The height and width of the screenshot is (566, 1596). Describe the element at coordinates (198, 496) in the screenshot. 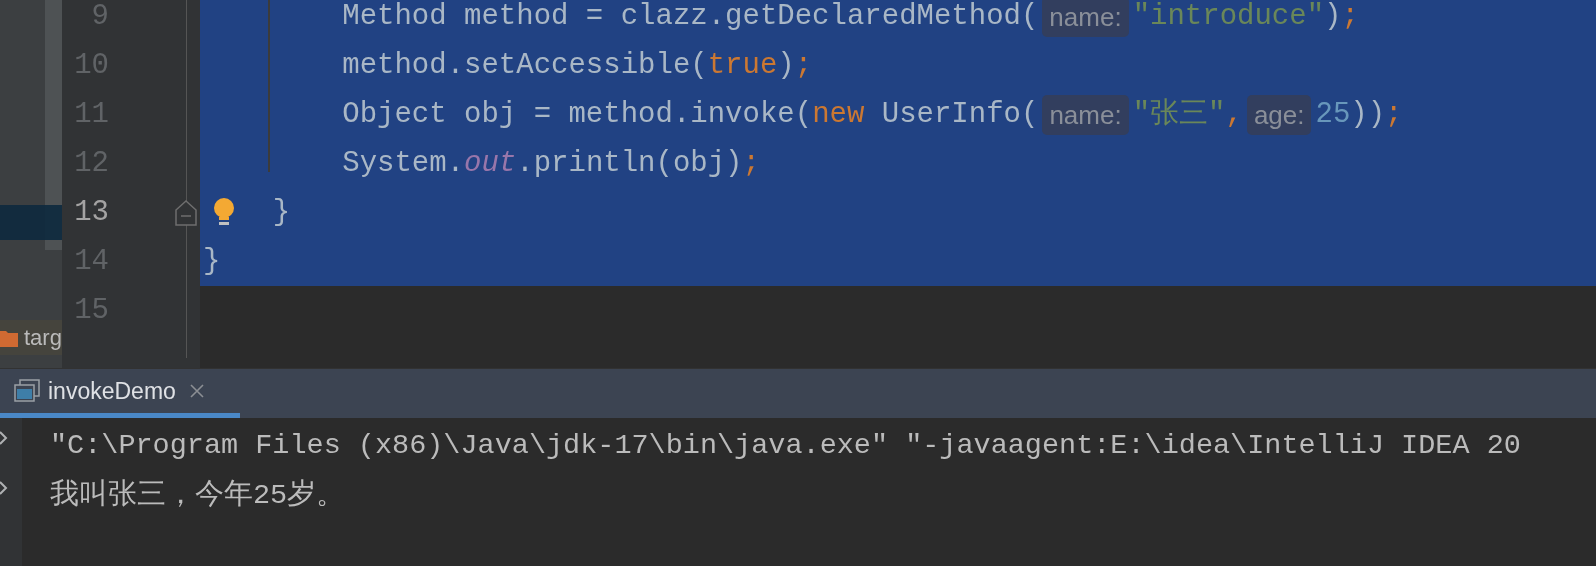

I see `console-output: 我叫张三，今年25岁。` at that location.